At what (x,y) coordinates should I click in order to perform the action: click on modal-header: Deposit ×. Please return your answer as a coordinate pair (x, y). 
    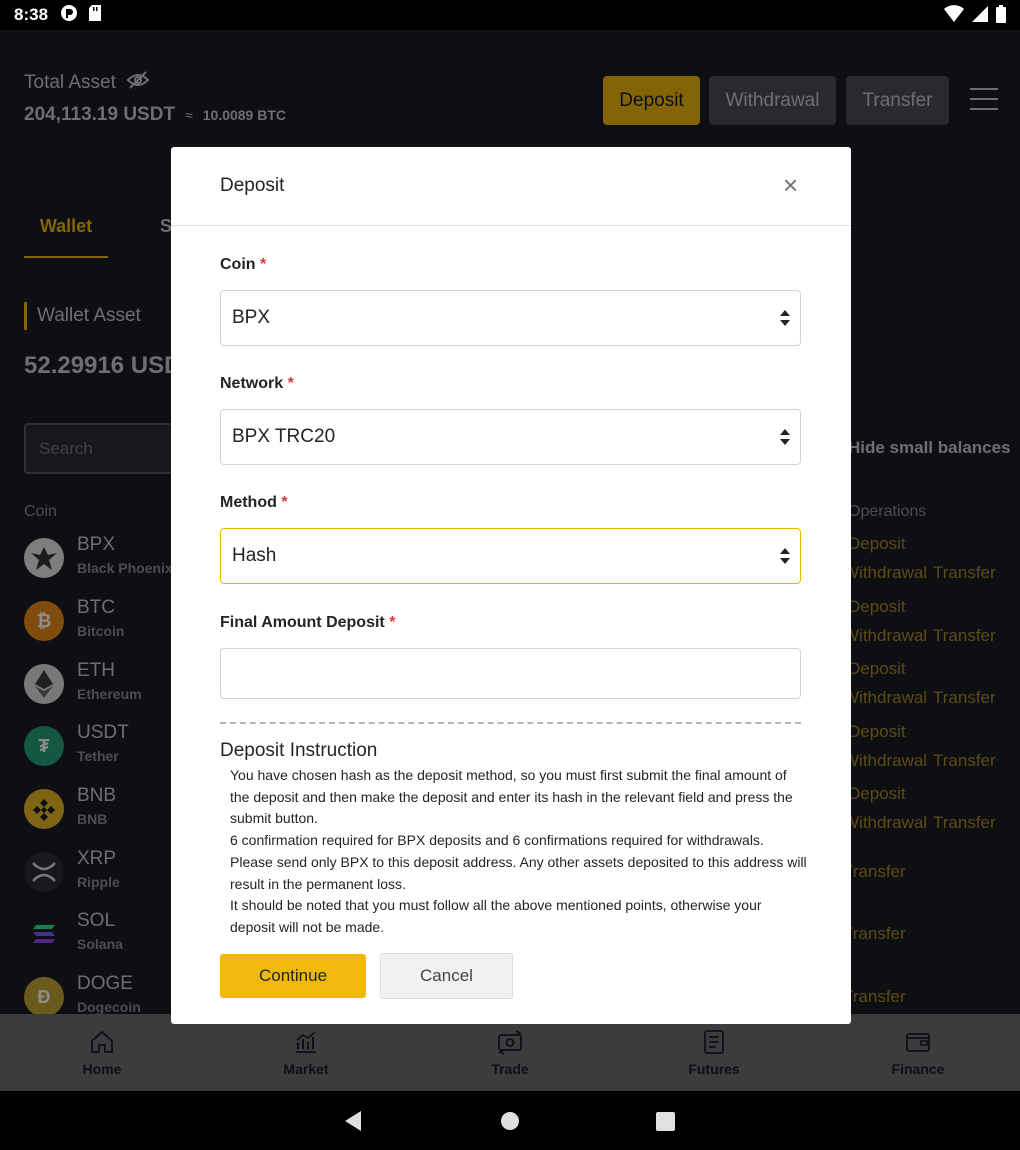
    Looking at the image, I should click on (511, 186).